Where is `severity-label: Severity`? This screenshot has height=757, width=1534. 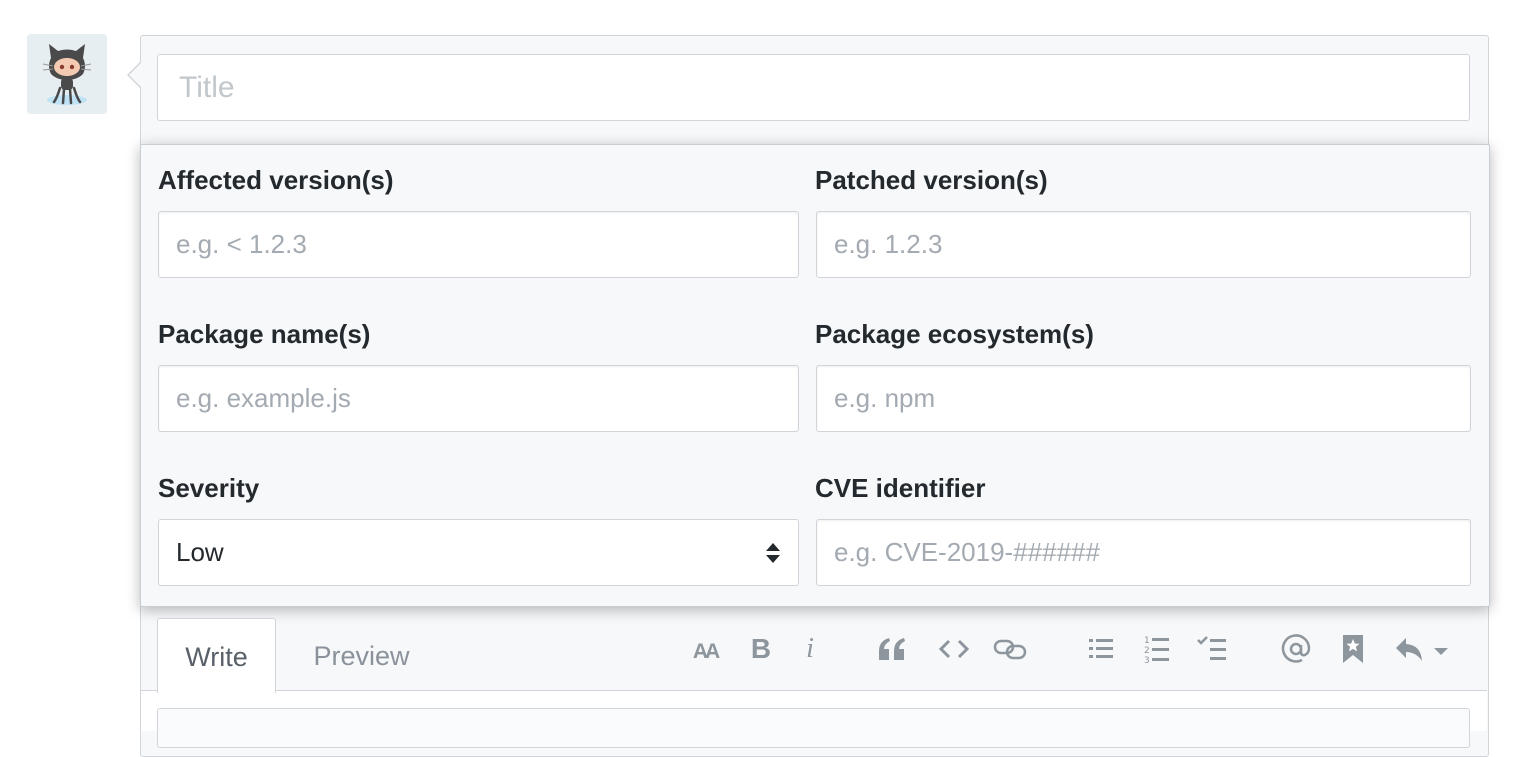
severity-label: Severity is located at coordinates (209, 488).